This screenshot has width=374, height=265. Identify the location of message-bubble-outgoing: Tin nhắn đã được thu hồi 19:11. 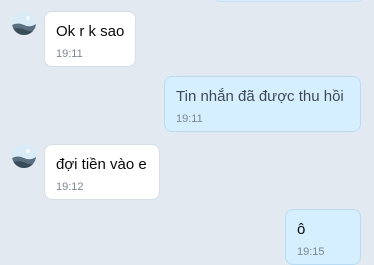
(262, 104).